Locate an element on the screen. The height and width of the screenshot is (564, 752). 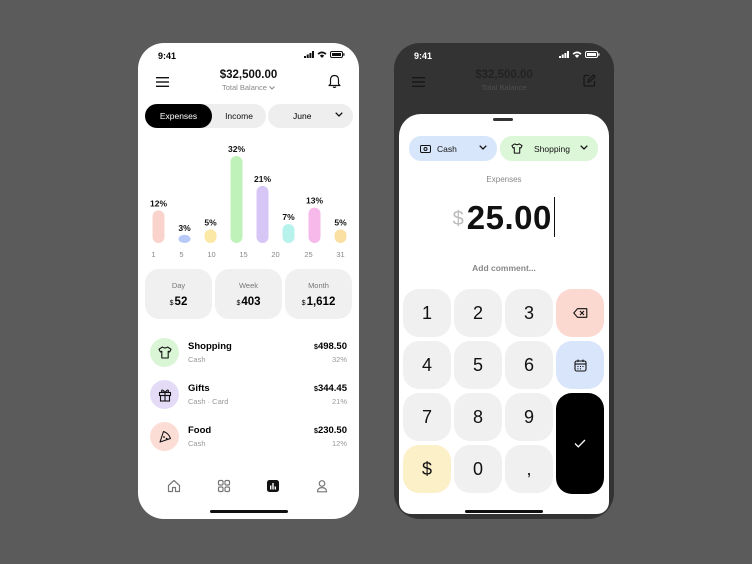
stat-month: Month $1,612 is located at coordinates (318, 294).